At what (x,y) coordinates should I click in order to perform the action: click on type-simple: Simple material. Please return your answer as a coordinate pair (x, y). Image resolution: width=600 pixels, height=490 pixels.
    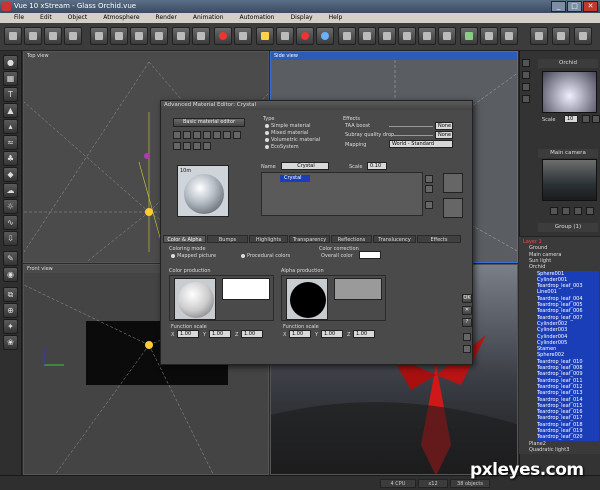
    Looking at the image, I should click on (288, 126).